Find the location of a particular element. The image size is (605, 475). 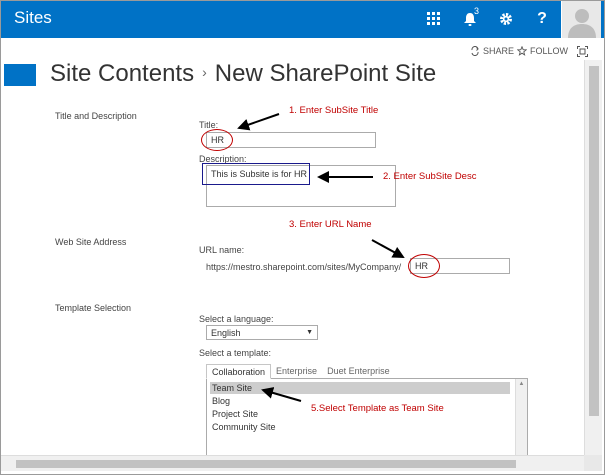

template-label: Select a template: is located at coordinates (235, 353).